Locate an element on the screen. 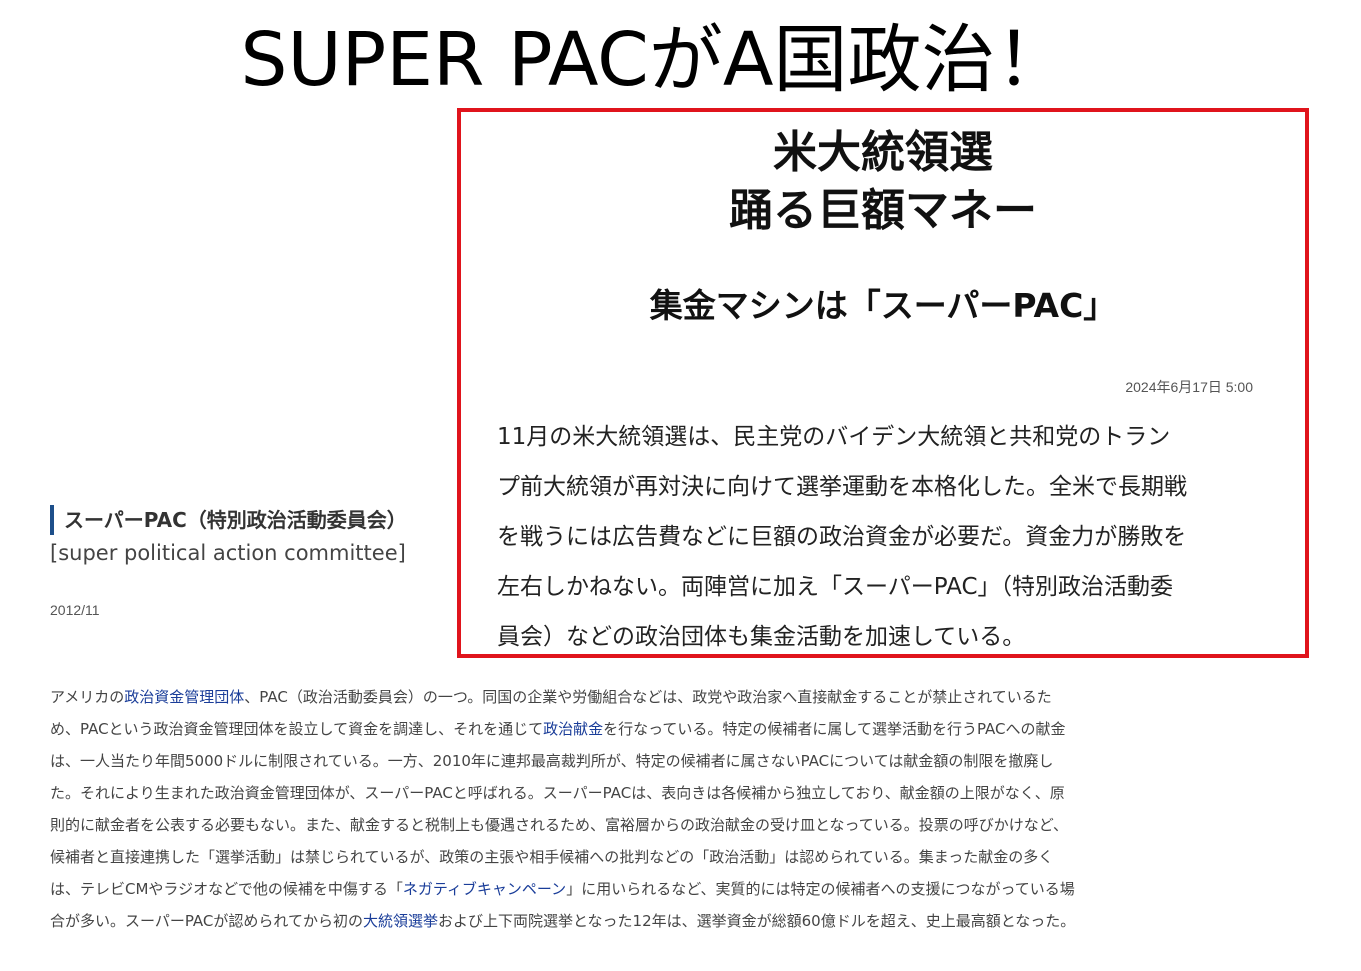 This screenshot has width=1361, height=971. glossary-reading: [super political action committee] is located at coordinates (228, 553).